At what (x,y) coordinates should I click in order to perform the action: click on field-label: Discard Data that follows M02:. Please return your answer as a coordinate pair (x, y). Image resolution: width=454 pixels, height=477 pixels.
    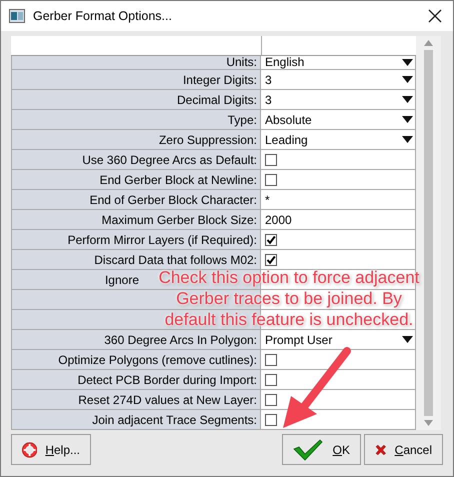
    Looking at the image, I should click on (136, 260).